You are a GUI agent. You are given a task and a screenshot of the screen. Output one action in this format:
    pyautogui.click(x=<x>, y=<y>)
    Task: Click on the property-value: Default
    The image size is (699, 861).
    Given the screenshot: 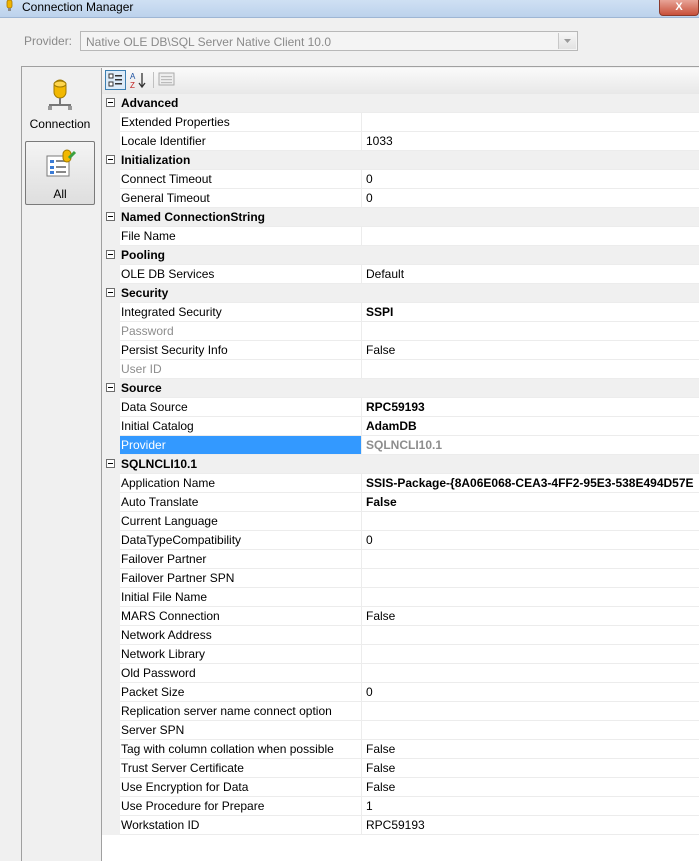 What is the action you would take?
    pyautogui.click(x=530, y=274)
    